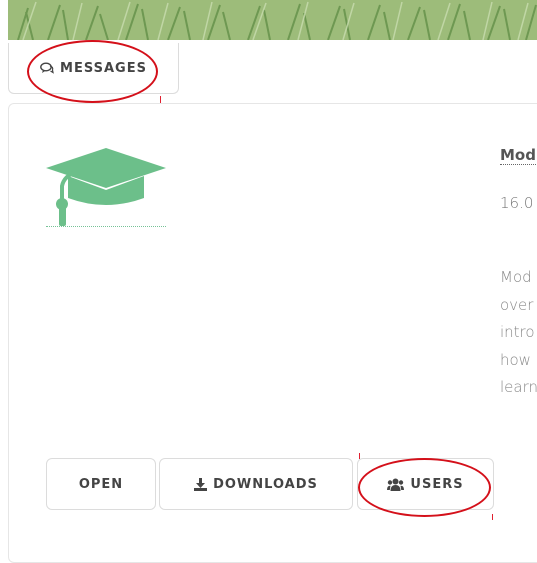 The image size is (537, 563). What do you see at coordinates (103, 68) in the screenshot?
I see `messages-tab-label: MESSAGES` at bounding box center [103, 68].